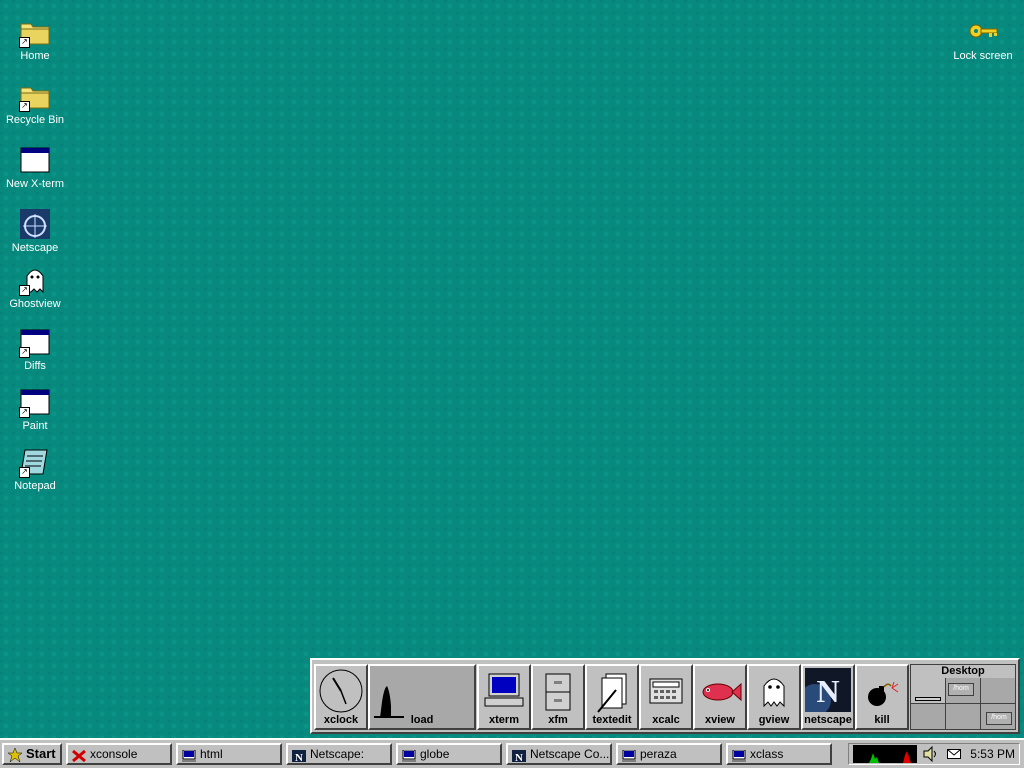 The image size is (1024, 768). Describe the element at coordinates (504, 691) in the screenshot. I see `computer-icon` at that location.